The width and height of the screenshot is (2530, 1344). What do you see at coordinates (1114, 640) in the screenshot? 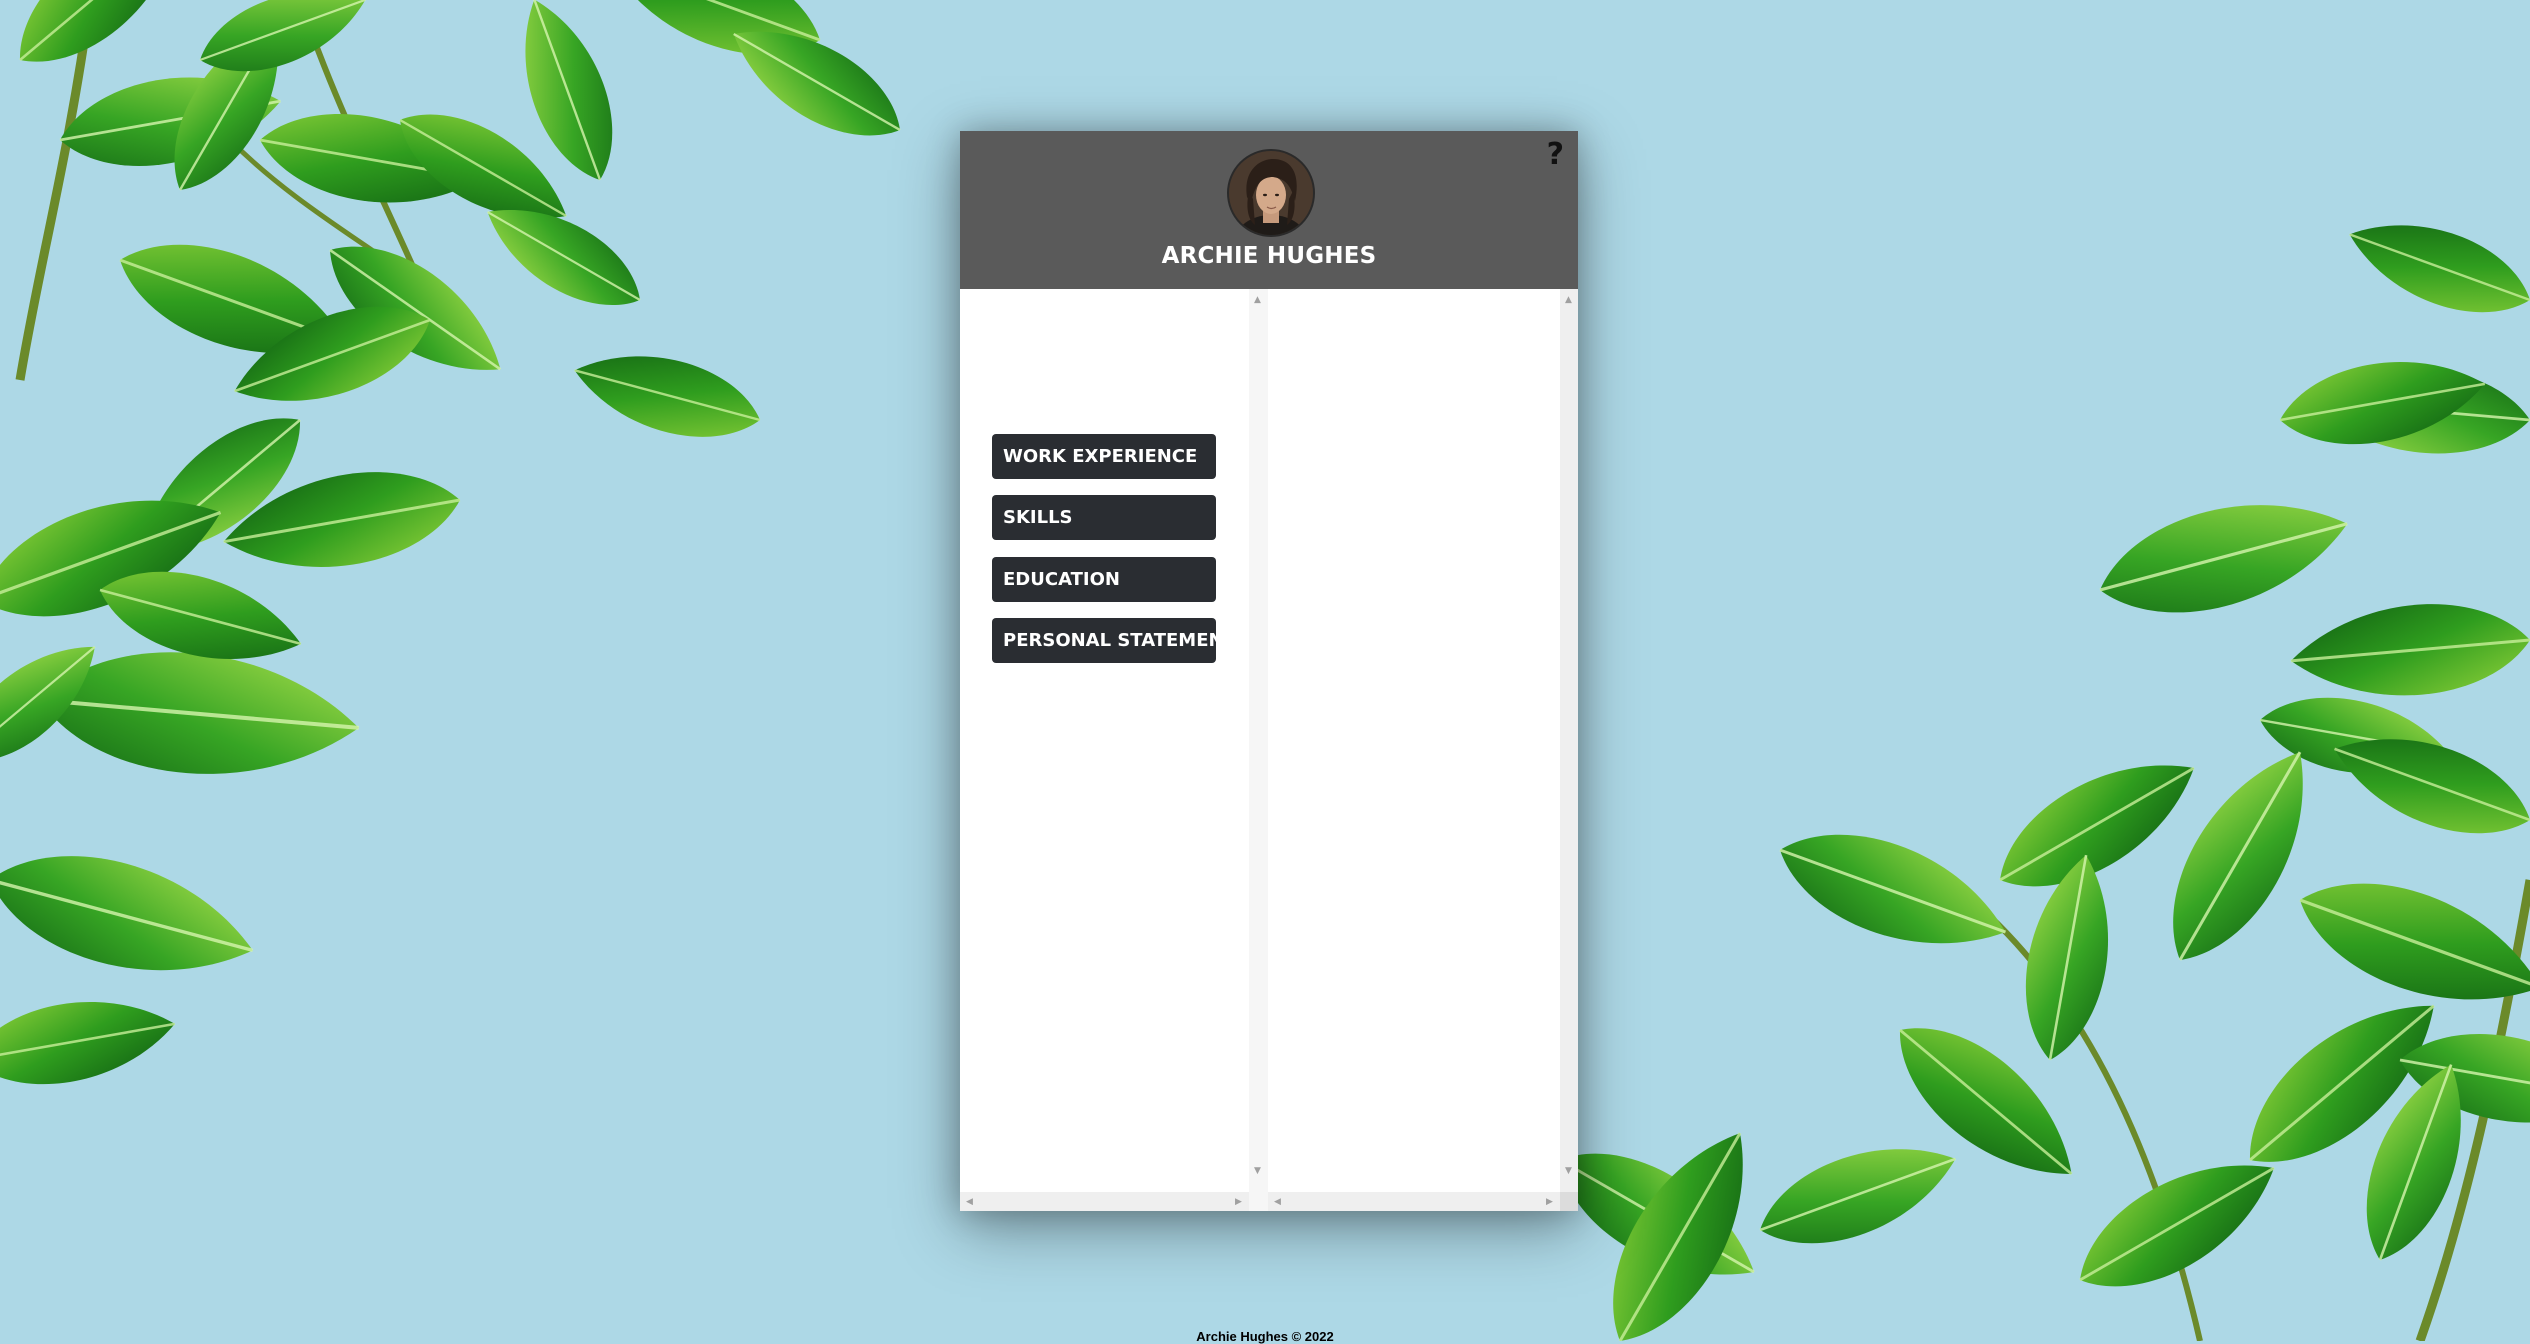
I see `personal-statement-button: PERSONAL STATEMENT` at bounding box center [1114, 640].